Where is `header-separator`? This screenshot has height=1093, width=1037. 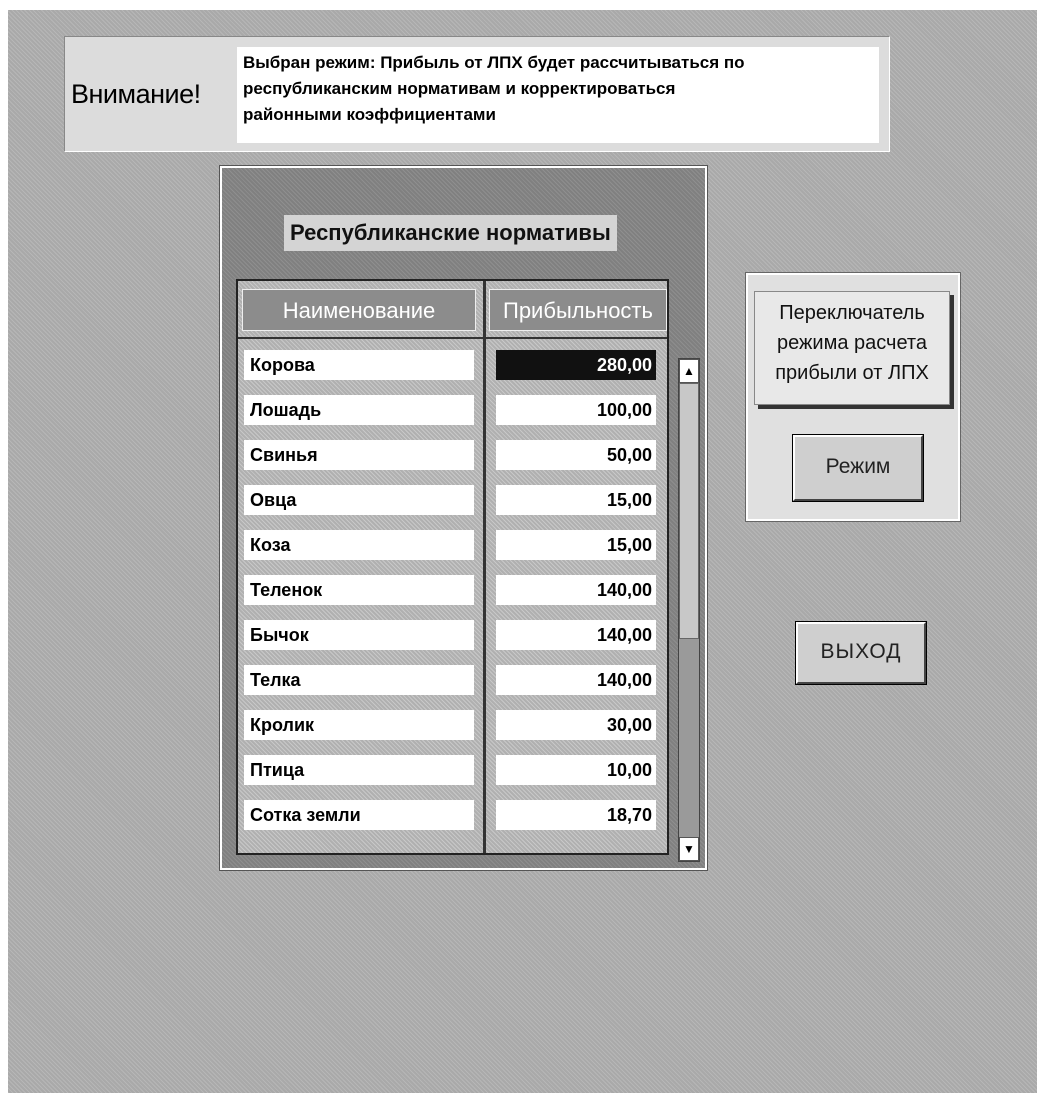 header-separator is located at coordinates (452, 338).